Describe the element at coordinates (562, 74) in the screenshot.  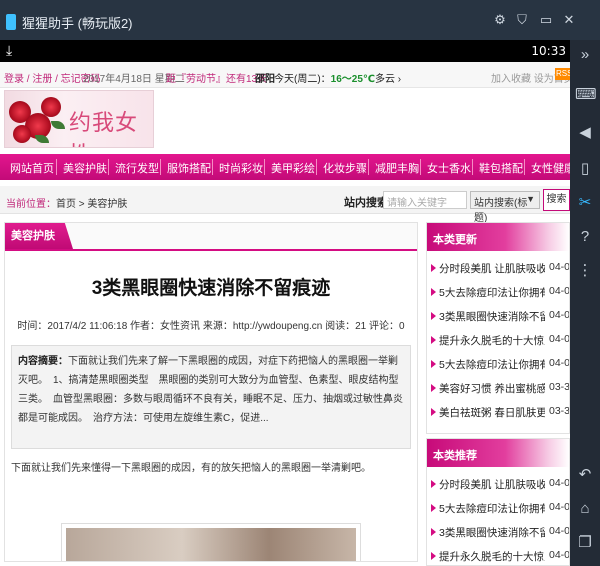
I see `rss-icon: RSS` at that location.